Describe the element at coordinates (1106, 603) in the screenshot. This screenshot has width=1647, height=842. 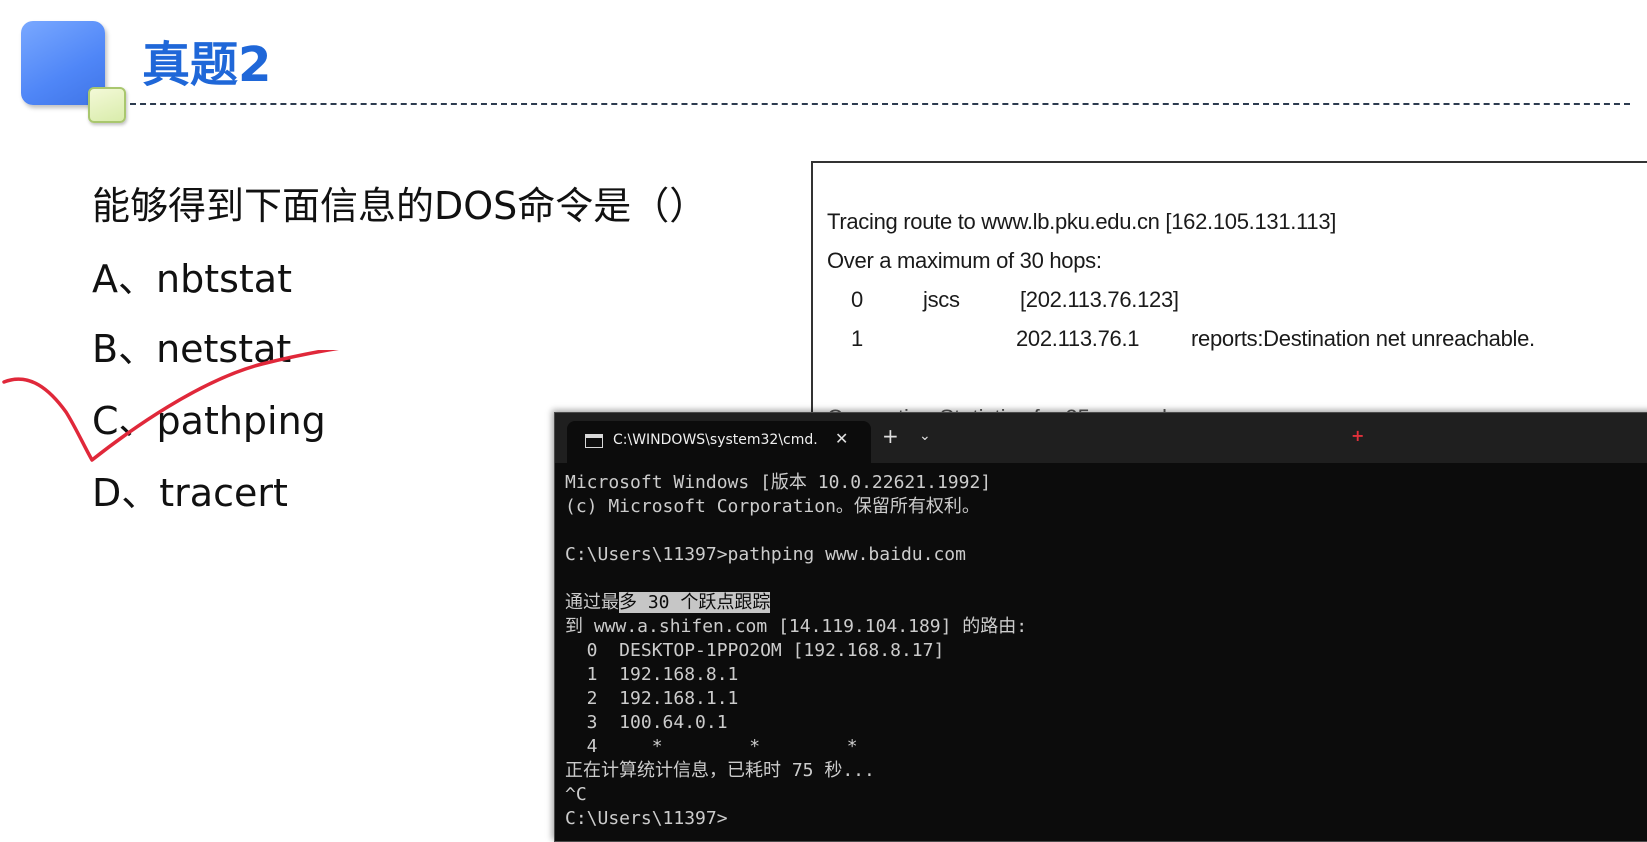
I see `terminal-line: 通过最多 30 个跃点跟踪` at that location.